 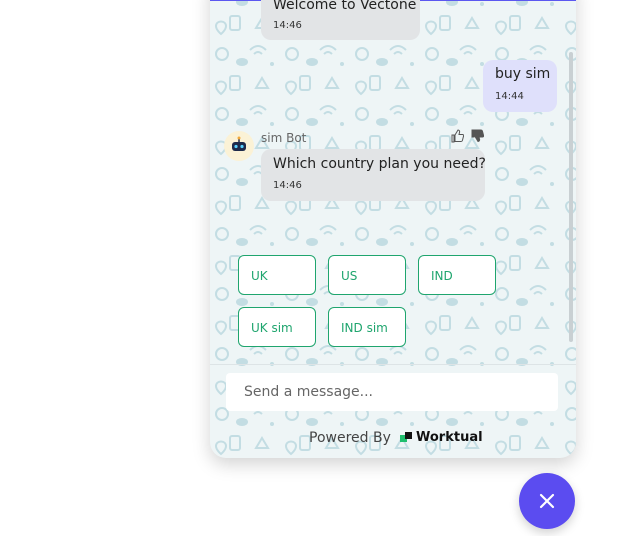 I want to click on worktual-logo-icon, so click(x=406, y=437).